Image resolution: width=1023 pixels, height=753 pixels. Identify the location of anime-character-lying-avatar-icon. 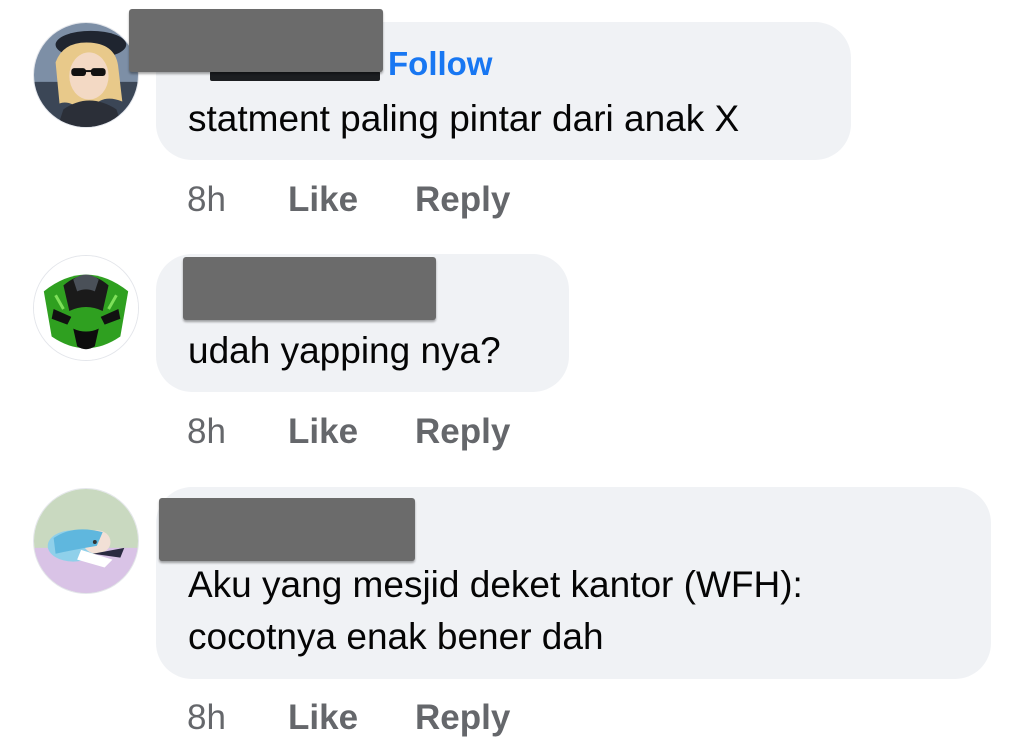
(86, 541).